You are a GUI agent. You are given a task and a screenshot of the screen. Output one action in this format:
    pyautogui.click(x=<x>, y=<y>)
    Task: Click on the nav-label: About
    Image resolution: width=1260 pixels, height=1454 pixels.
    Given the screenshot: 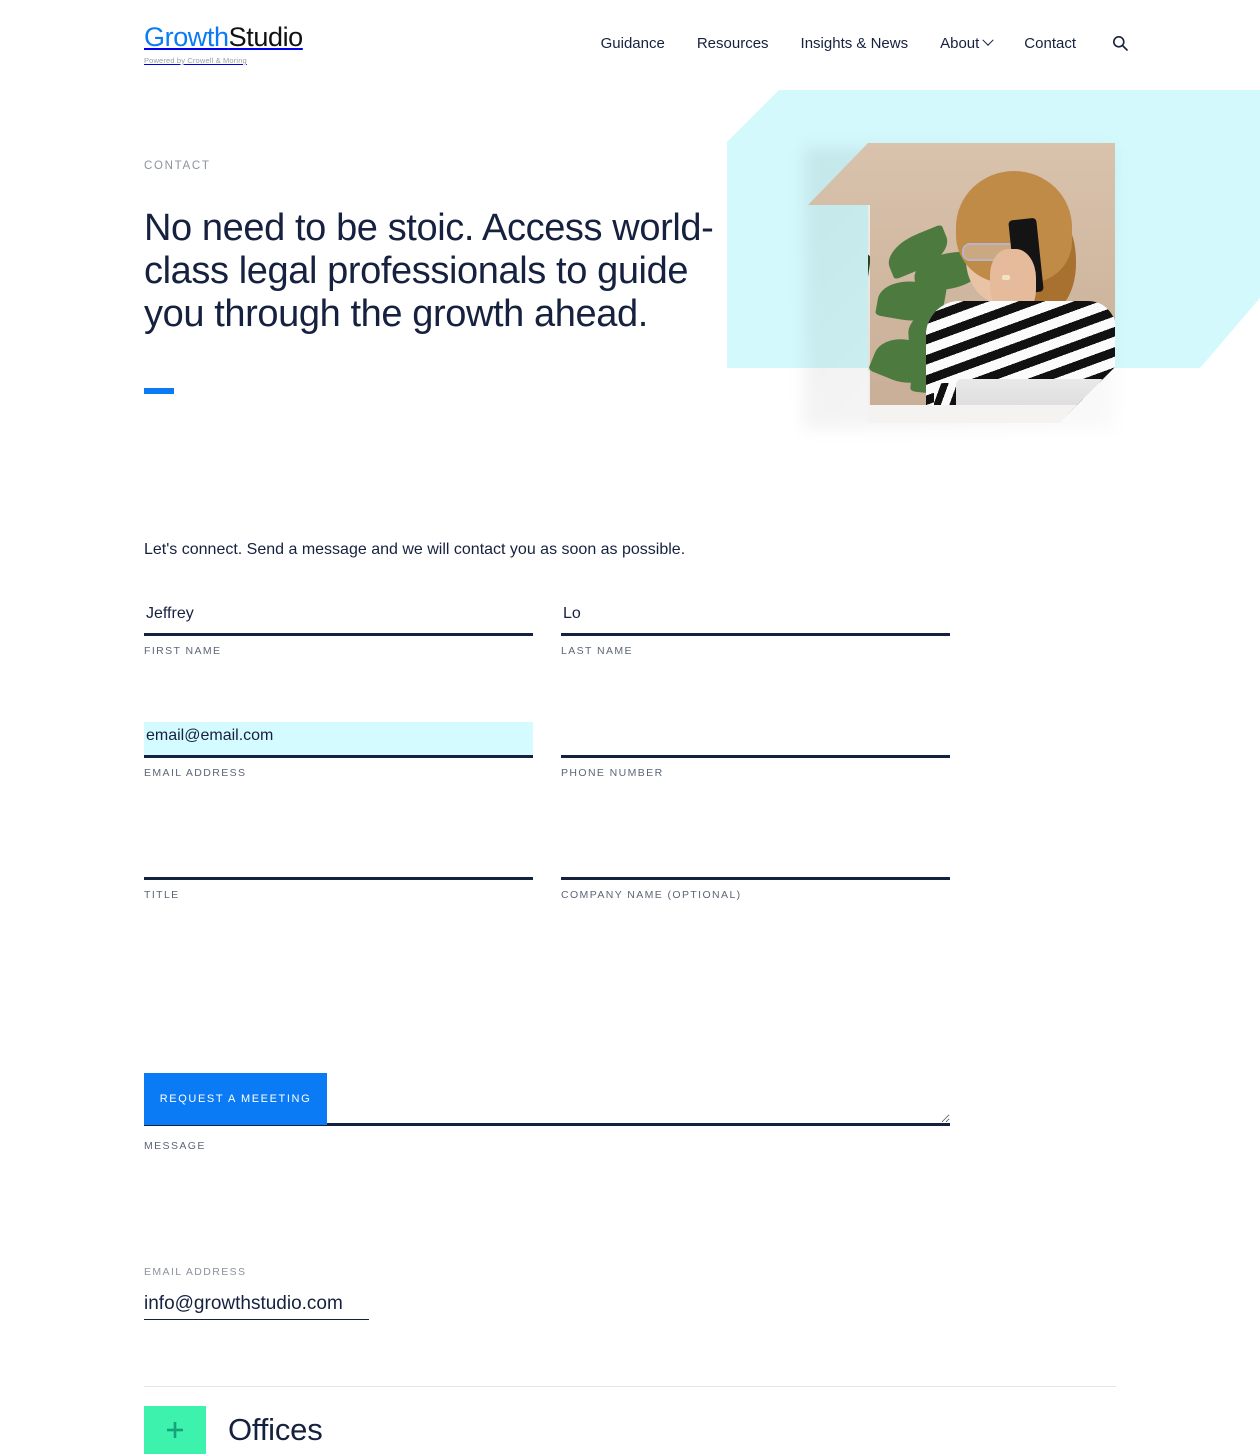 What is the action you would take?
    pyautogui.click(x=960, y=43)
    